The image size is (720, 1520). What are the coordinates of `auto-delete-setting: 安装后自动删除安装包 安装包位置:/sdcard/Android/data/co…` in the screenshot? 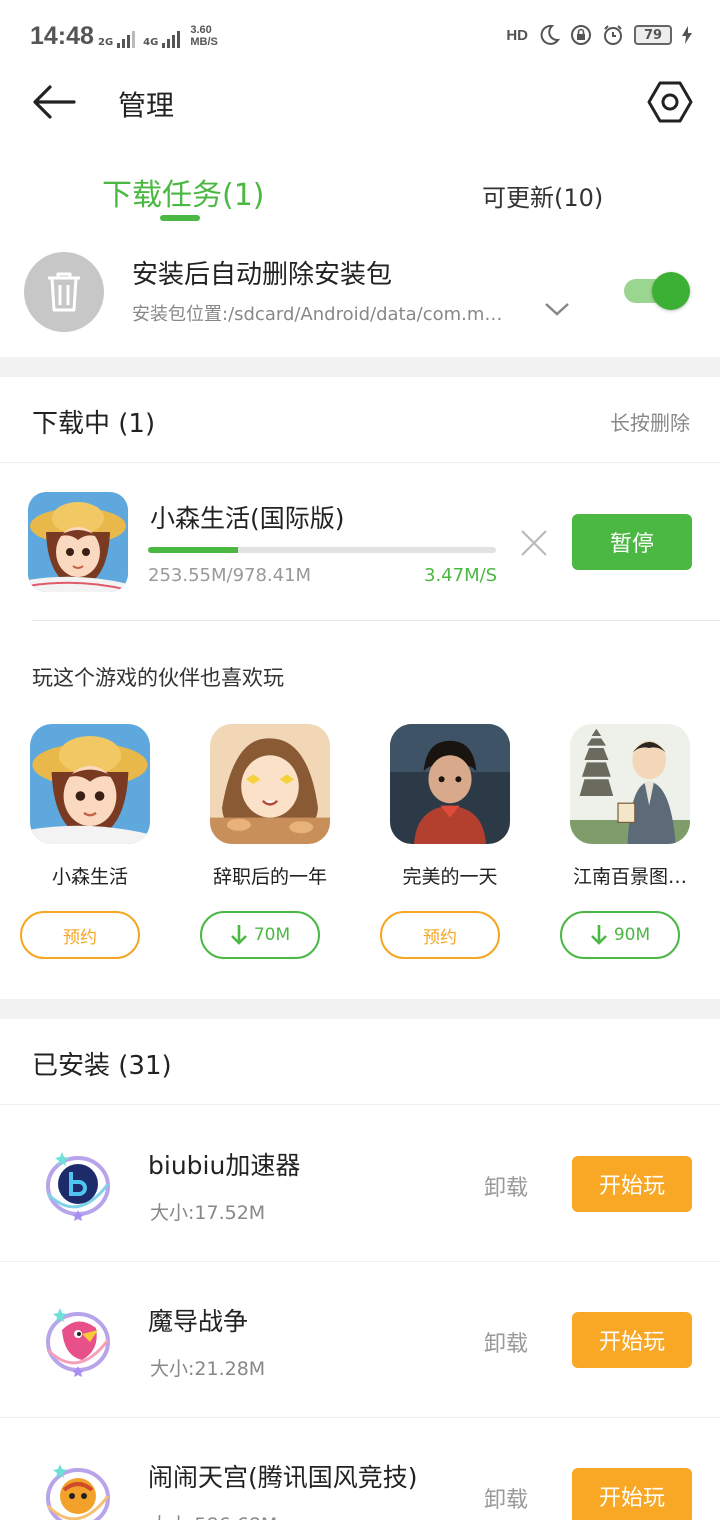 It's located at (360, 295).